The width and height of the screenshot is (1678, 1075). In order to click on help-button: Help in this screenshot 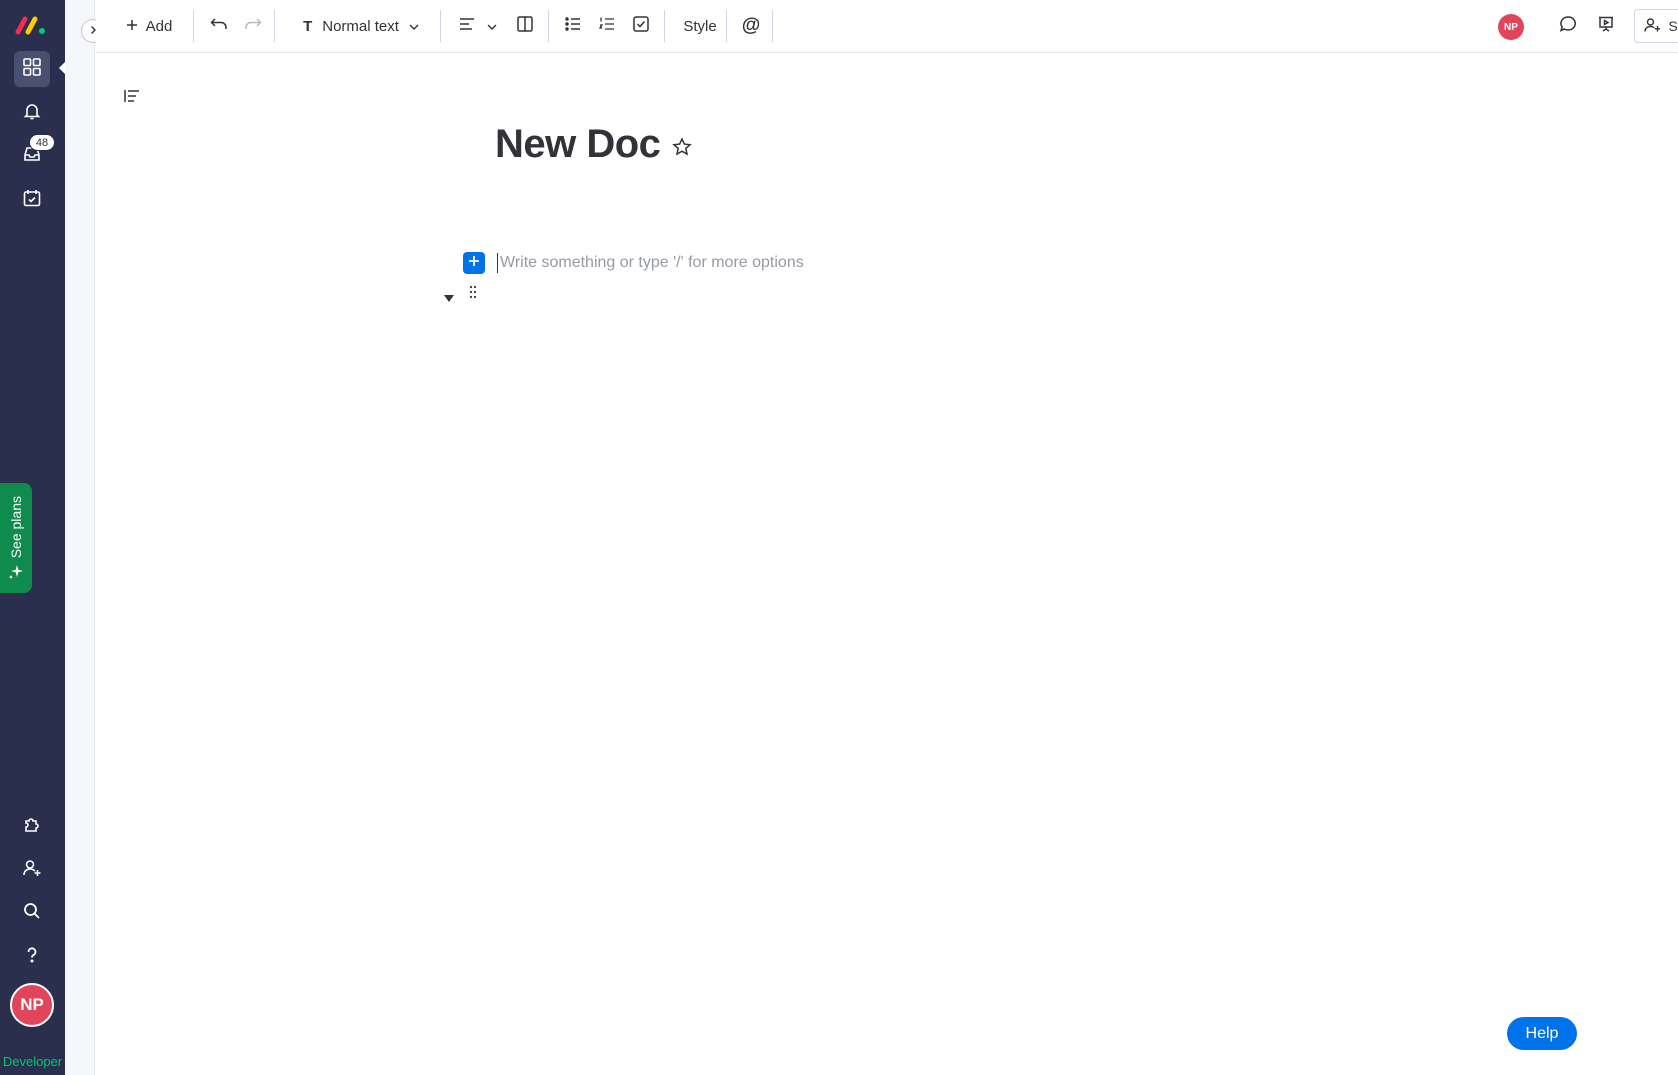, I will do `click(1542, 1033)`.